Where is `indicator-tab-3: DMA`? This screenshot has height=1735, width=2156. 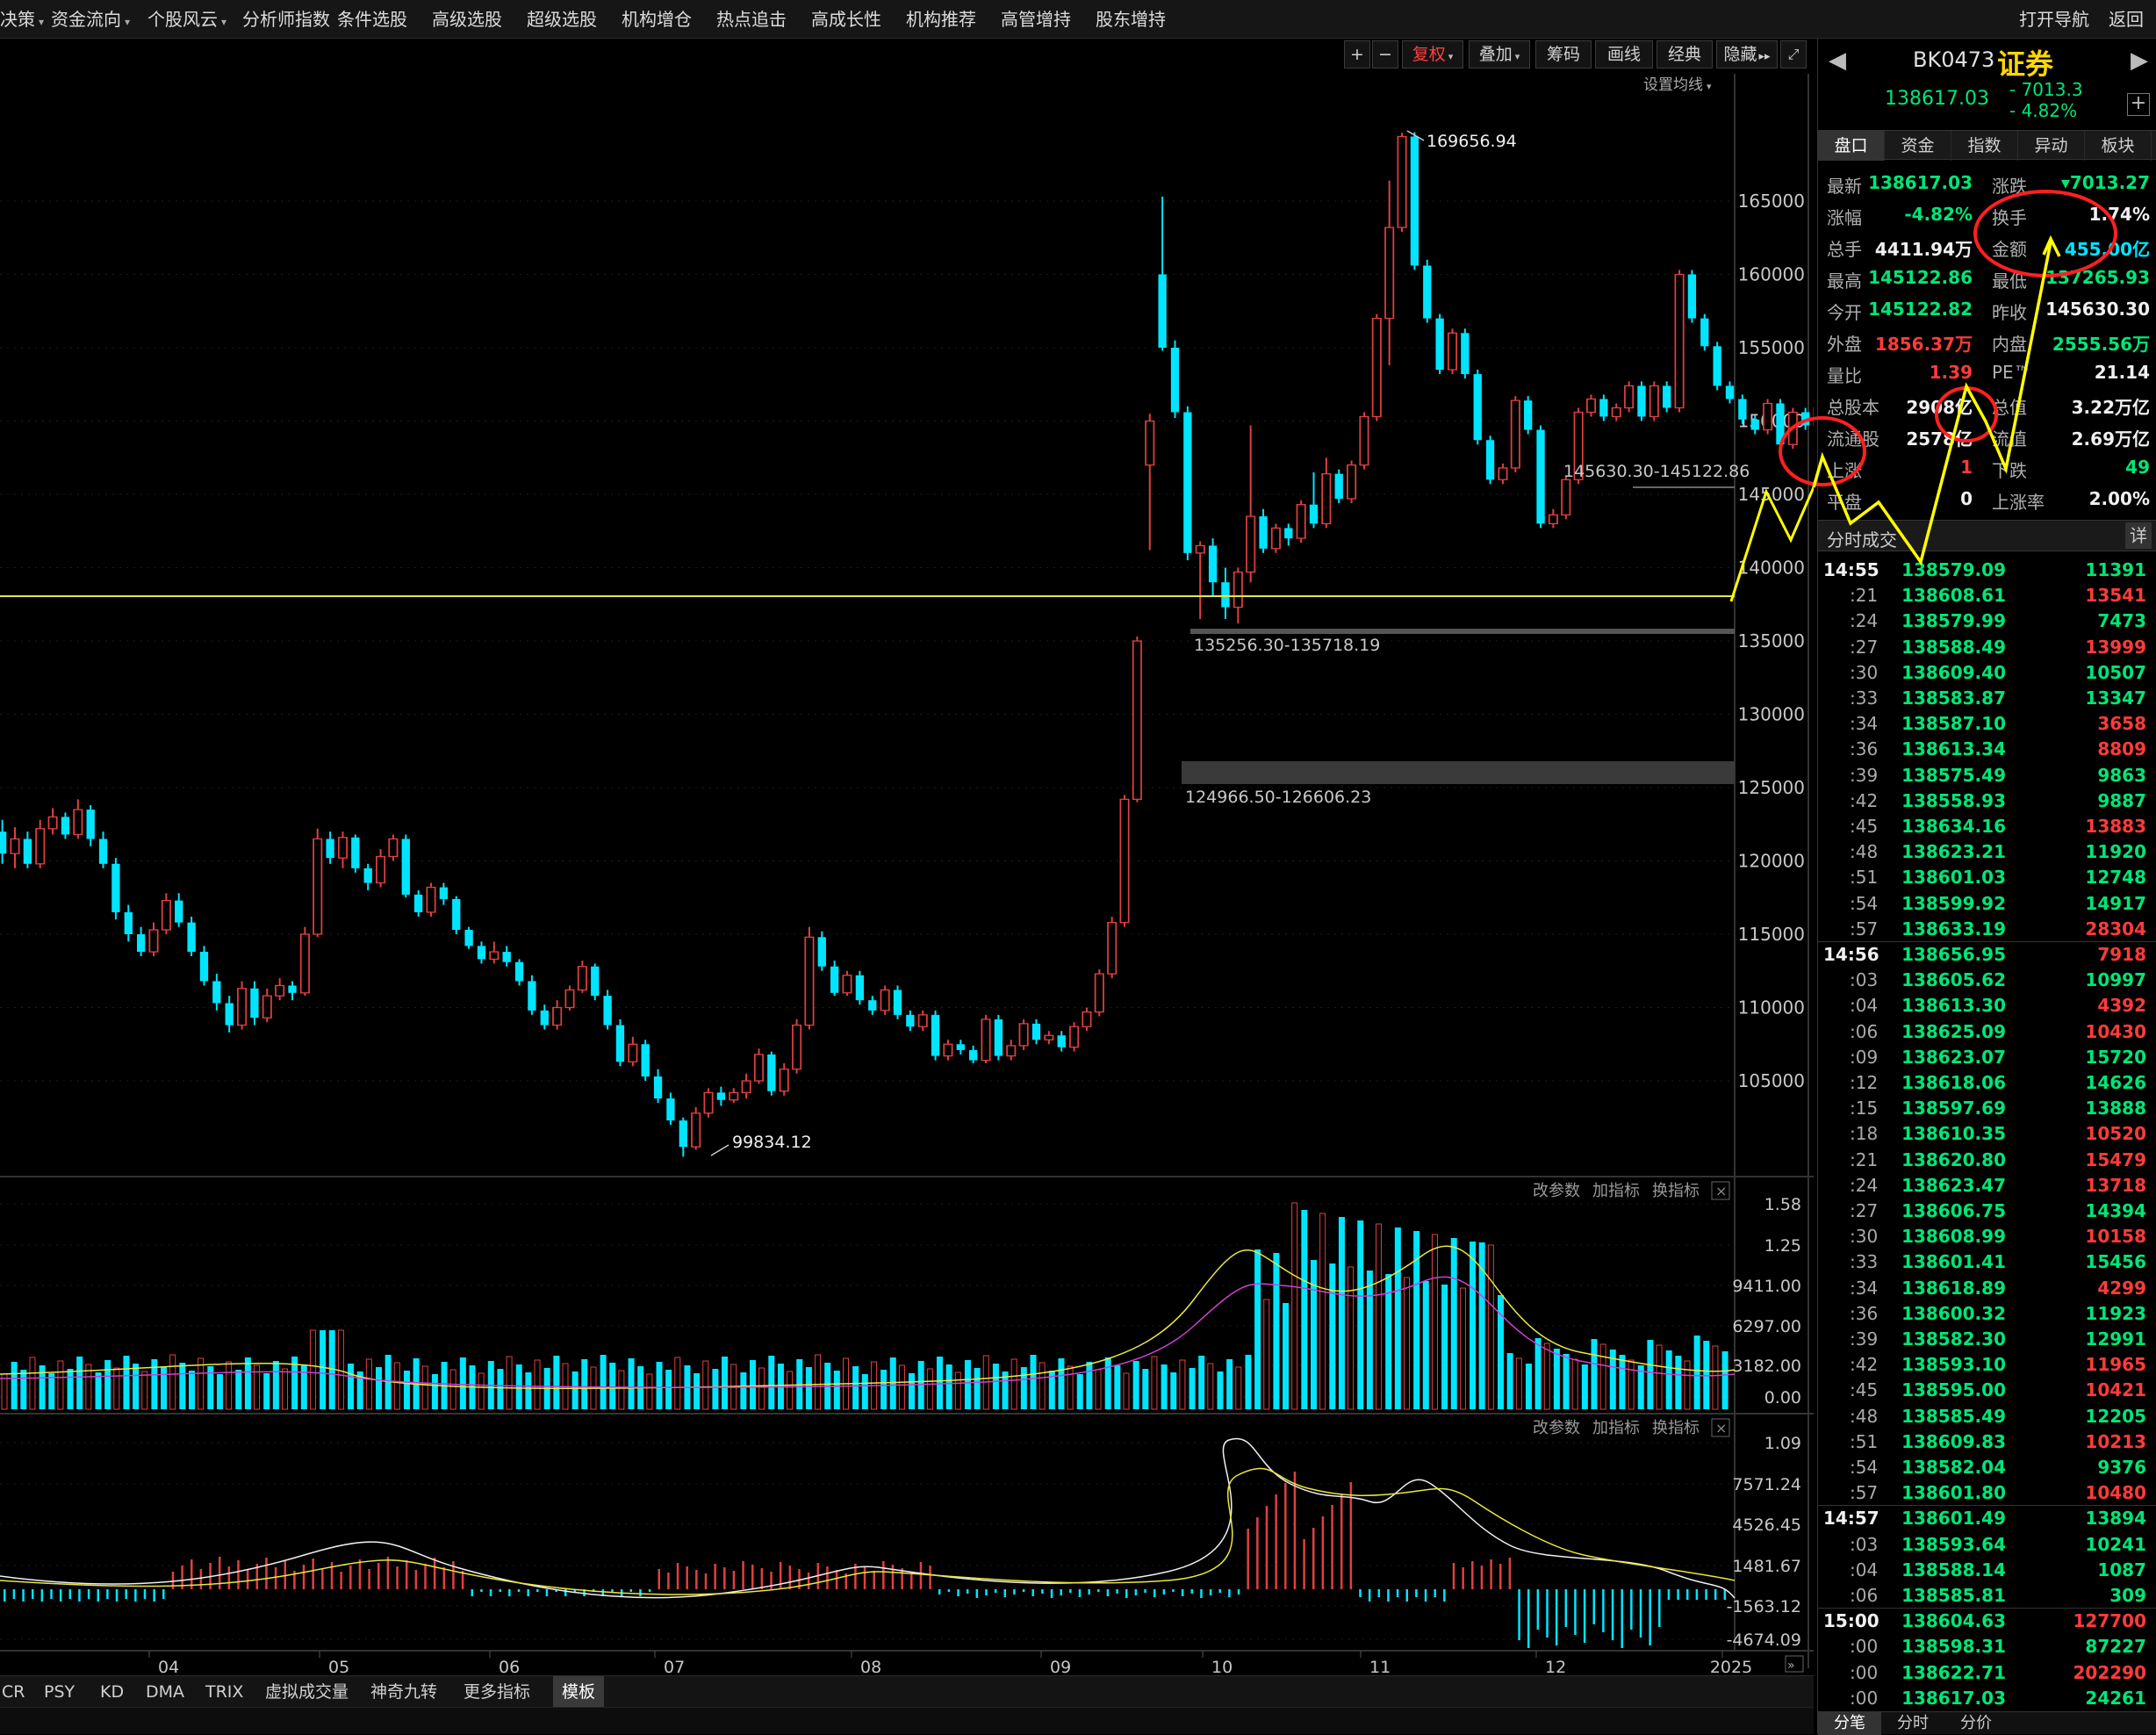 indicator-tab-3: DMA is located at coordinates (165, 1692).